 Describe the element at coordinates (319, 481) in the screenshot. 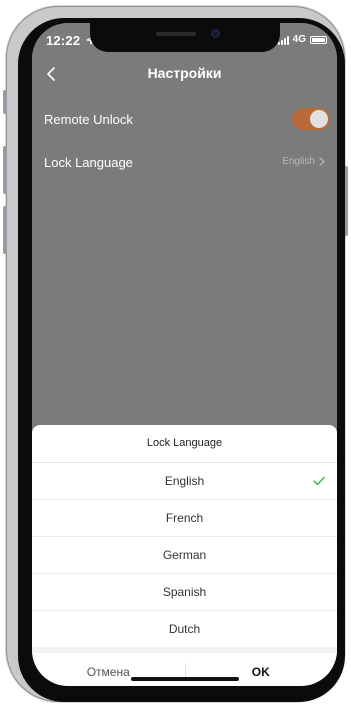

I see `checkmark-icon` at that location.